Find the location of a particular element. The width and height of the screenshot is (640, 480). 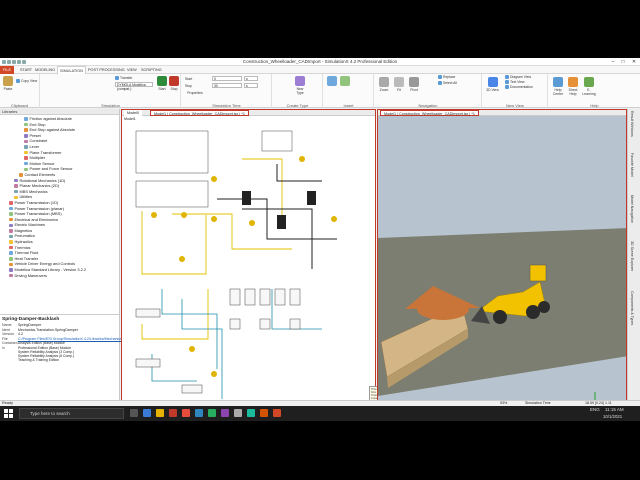

help-group: Help Center Direct Help E-Learning Help is located at coordinates (594, 91).